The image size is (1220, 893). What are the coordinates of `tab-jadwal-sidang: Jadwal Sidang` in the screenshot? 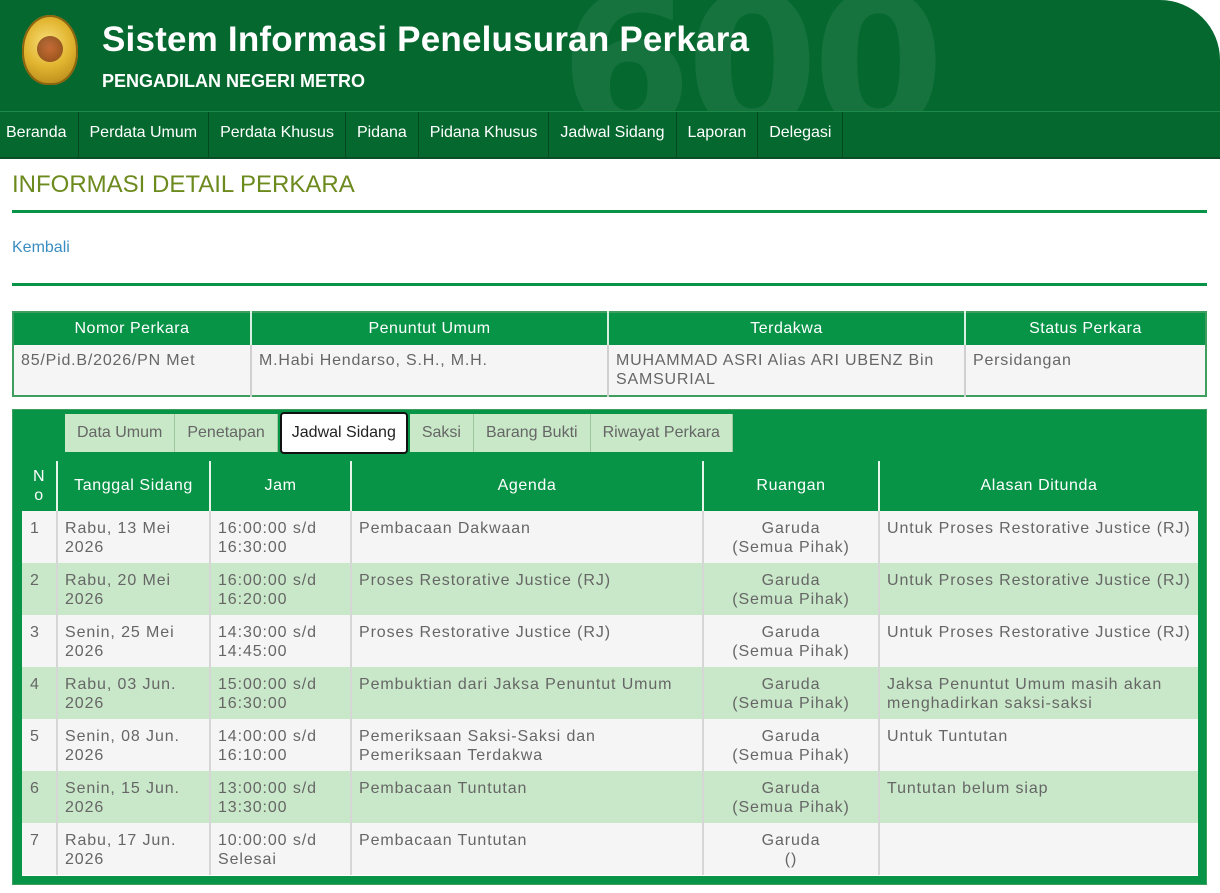 It's located at (343, 433).